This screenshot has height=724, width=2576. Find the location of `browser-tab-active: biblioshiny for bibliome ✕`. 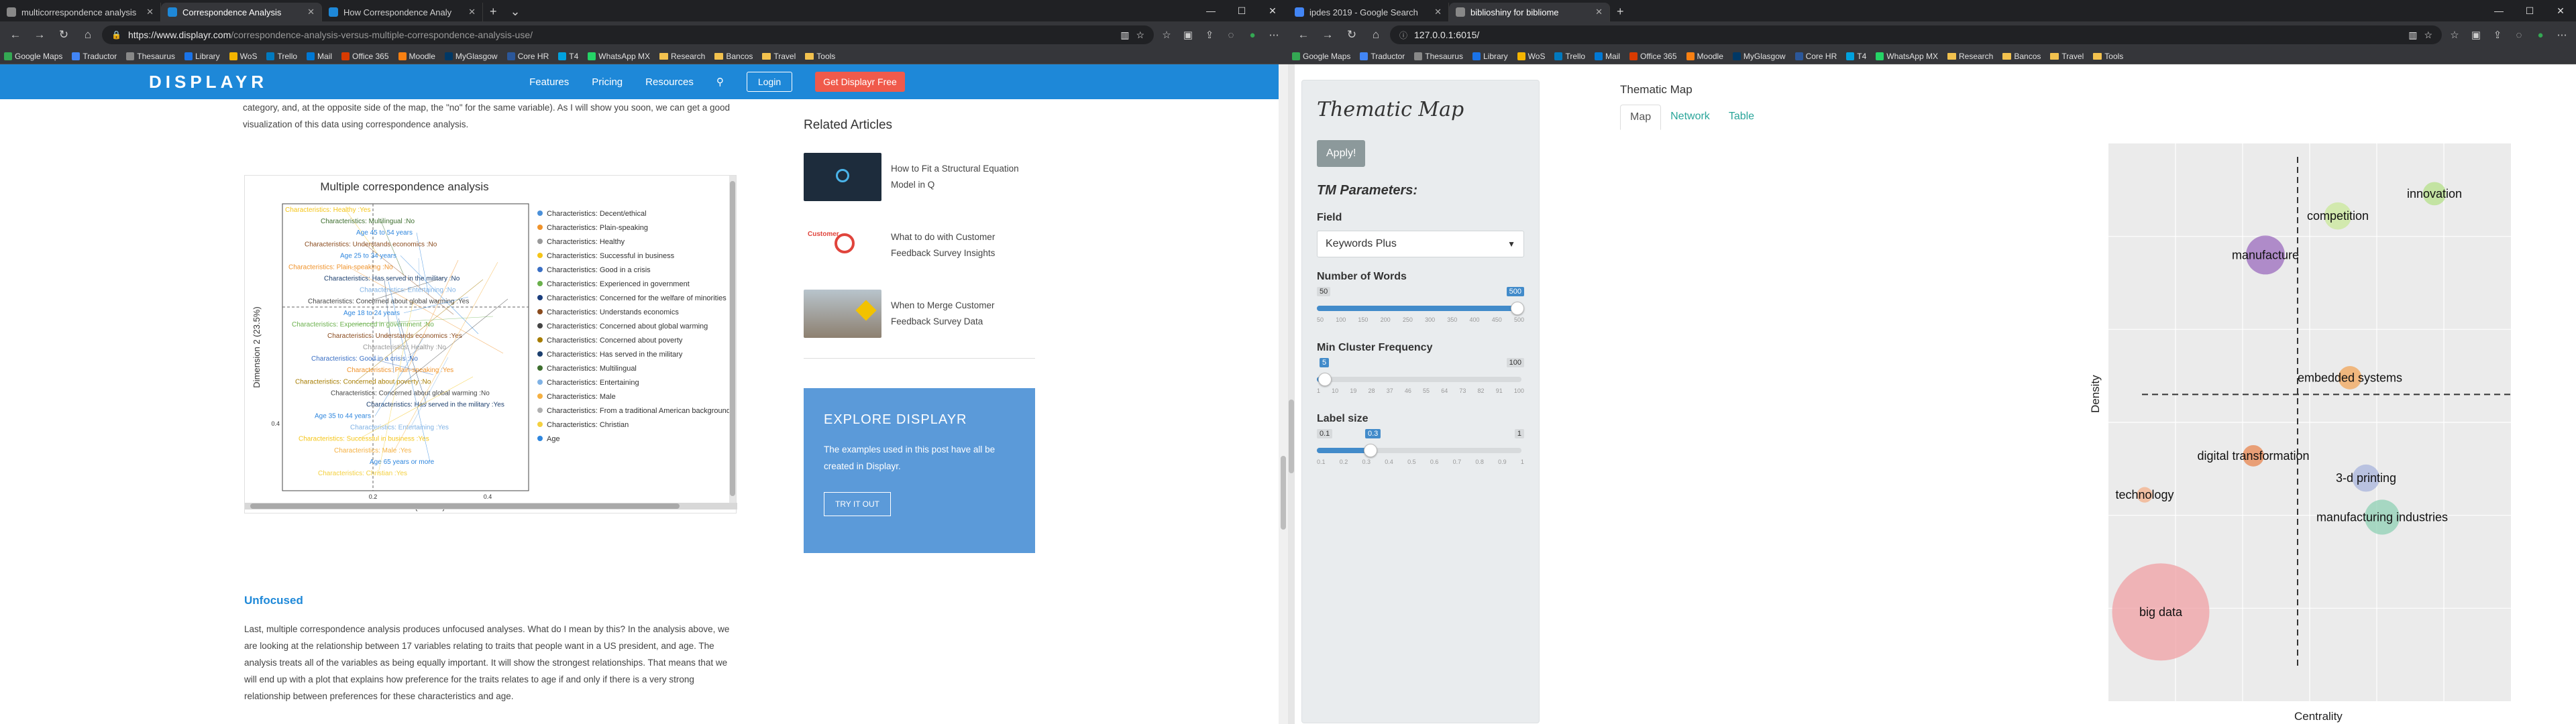

browser-tab-active: biblioshiny for bibliome ✕ is located at coordinates (1529, 12).